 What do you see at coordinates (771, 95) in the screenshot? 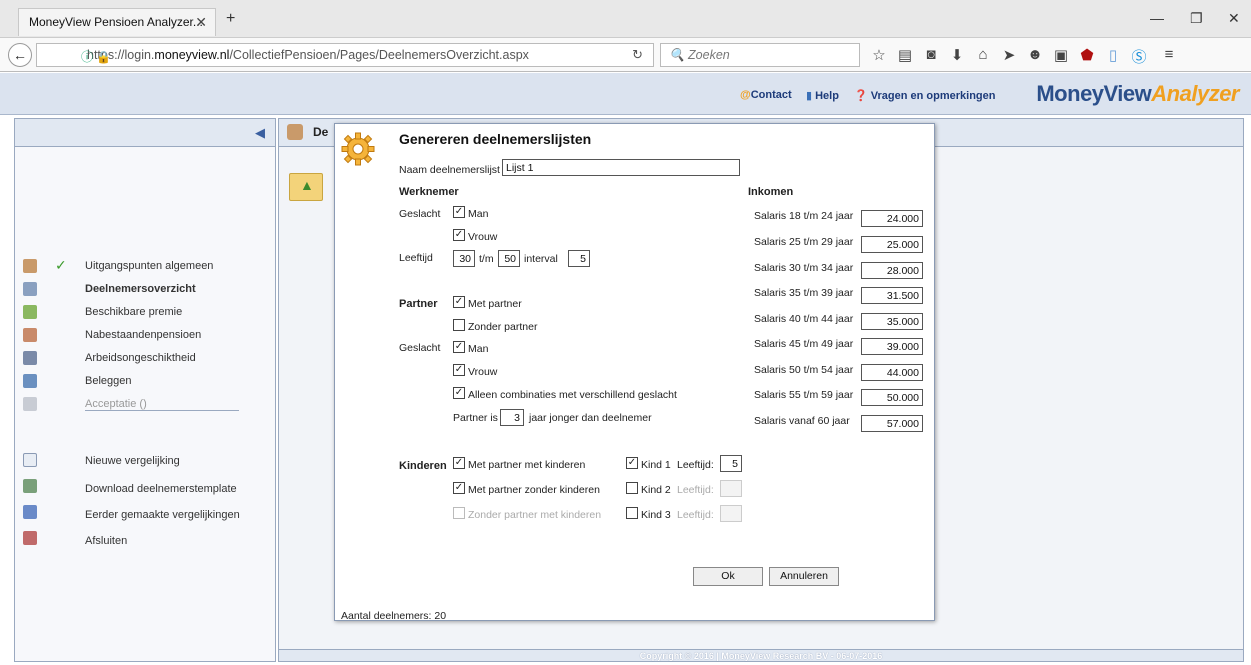
I see `contact-label: Contact` at bounding box center [771, 95].